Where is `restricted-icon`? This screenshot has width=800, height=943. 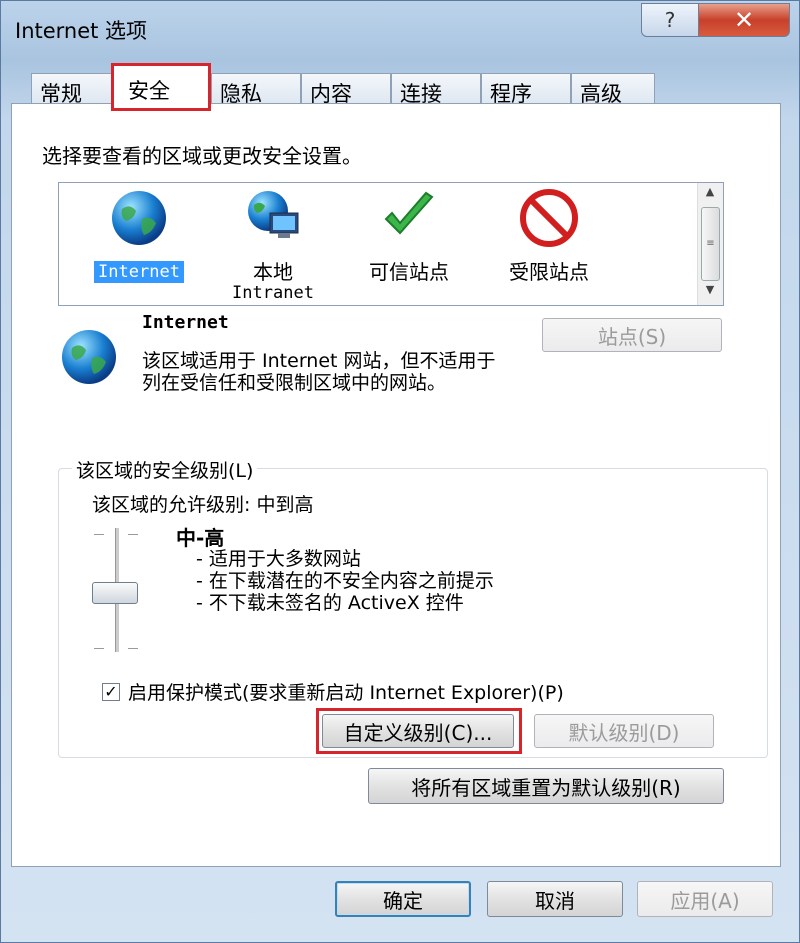 restricted-icon is located at coordinates (549, 218).